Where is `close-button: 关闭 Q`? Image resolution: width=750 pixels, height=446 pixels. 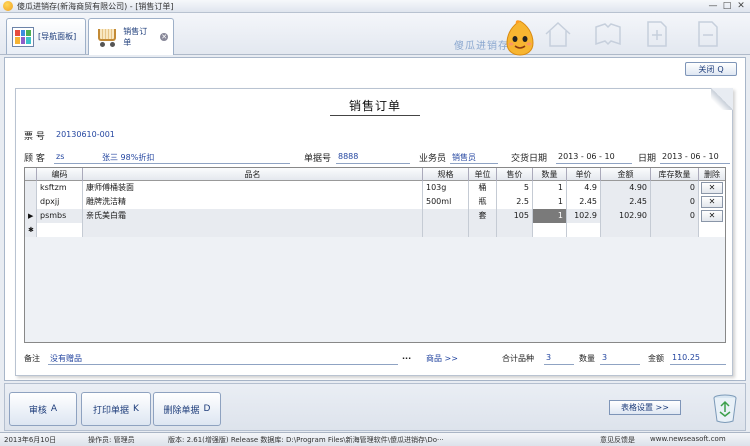 close-button: 关闭 Q is located at coordinates (711, 69).